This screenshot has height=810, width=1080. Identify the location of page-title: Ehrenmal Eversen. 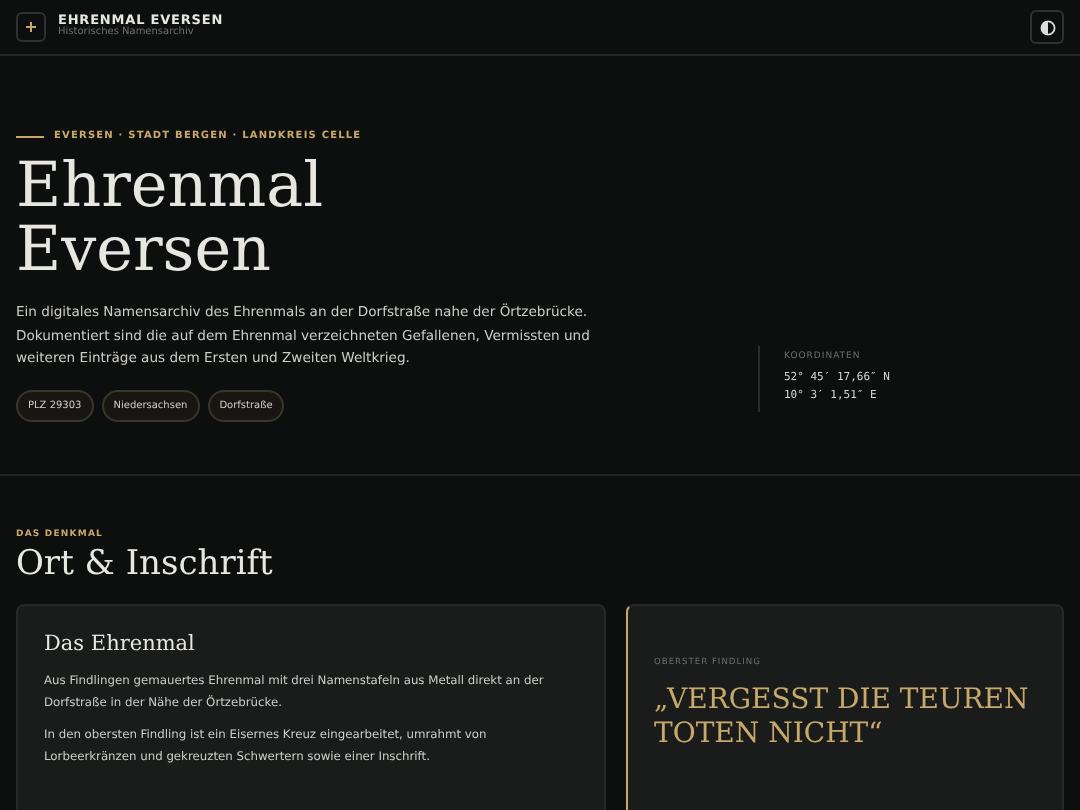
(171, 218).